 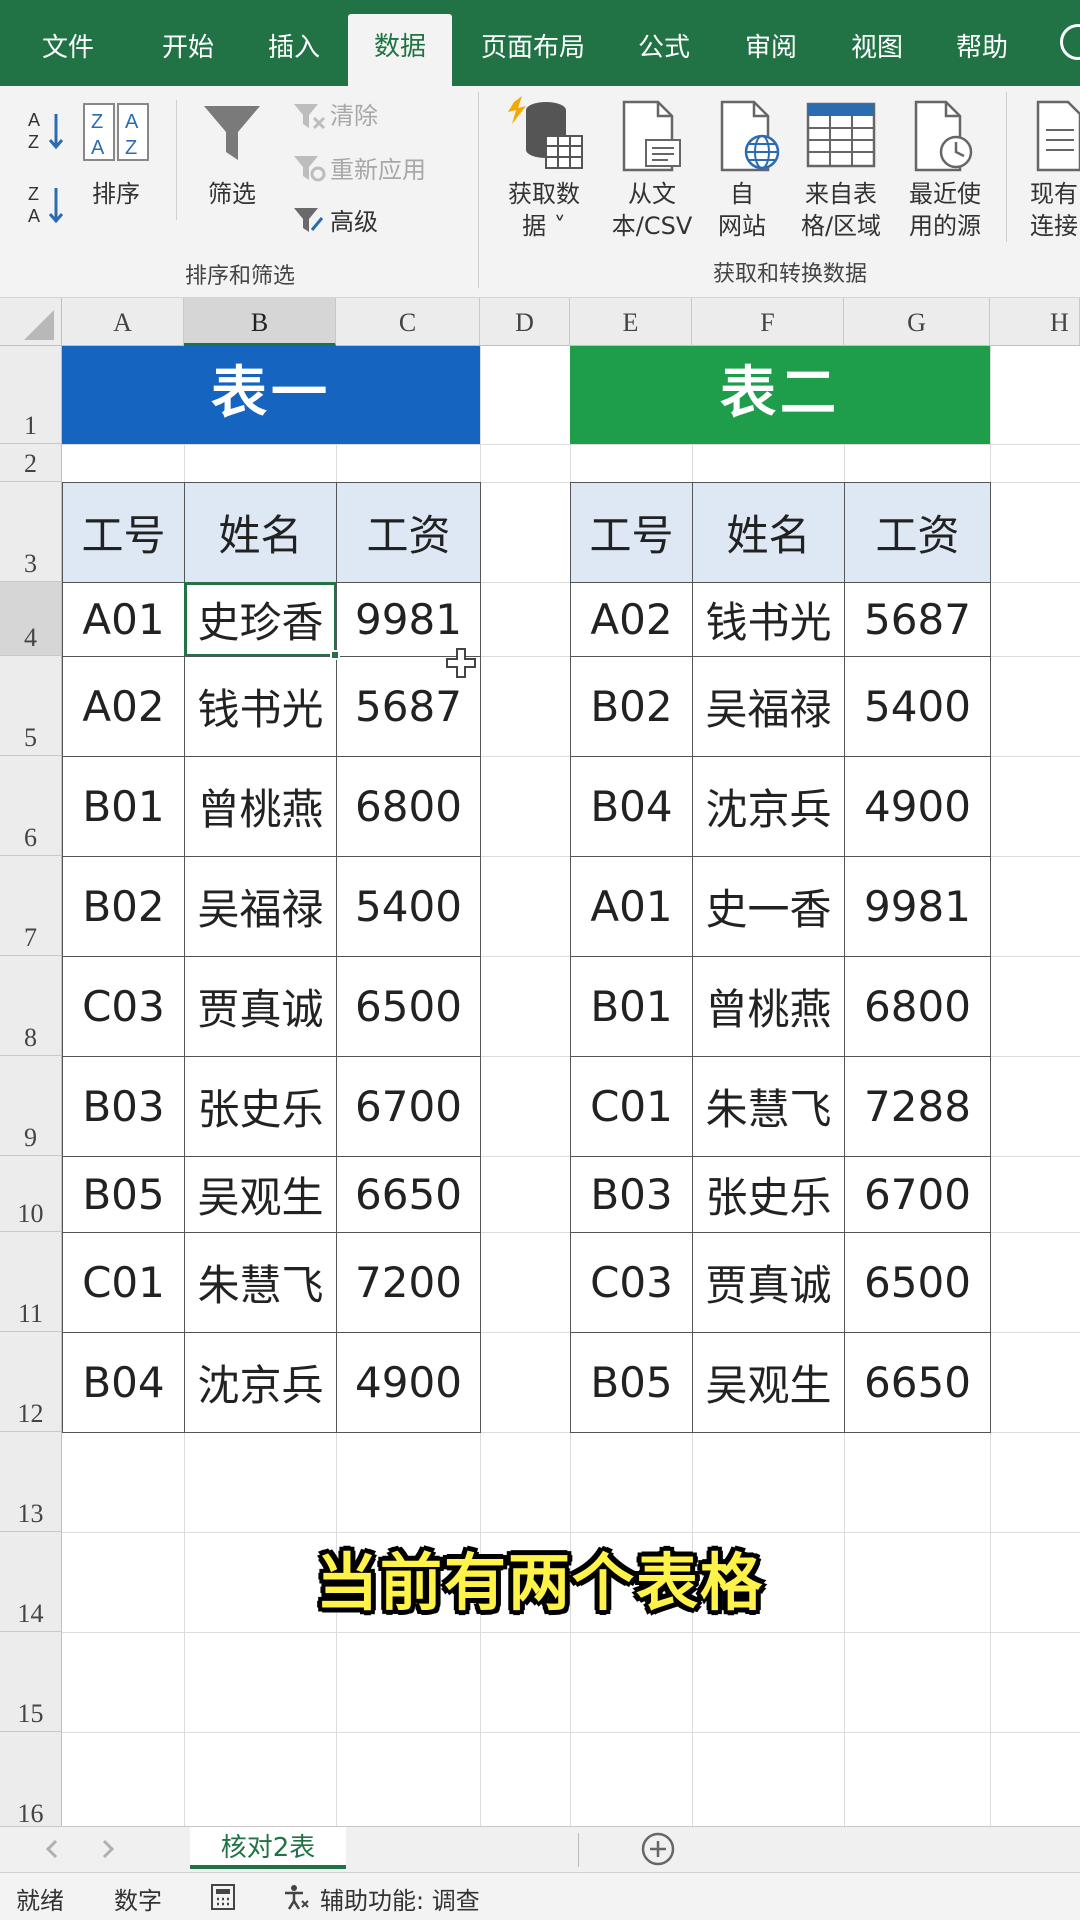 What do you see at coordinates (768, 1282) in the screenshot?
I see `table2-cell-name: 贾真诚` at bounding box center [768, 1282].